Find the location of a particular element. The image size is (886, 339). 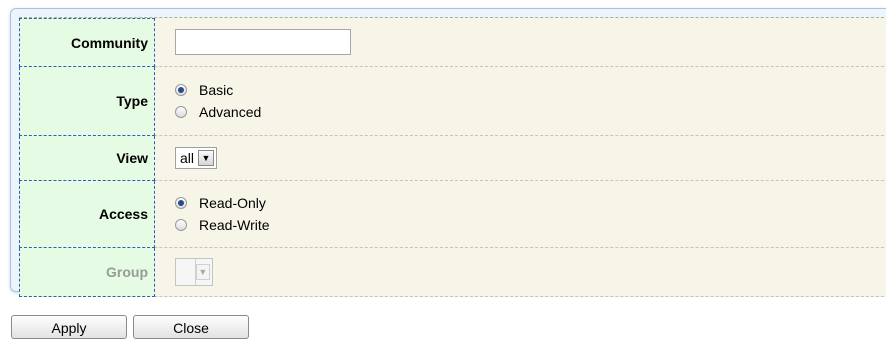

view-value-cell: all ▼ is located at coordinates (520, 158).